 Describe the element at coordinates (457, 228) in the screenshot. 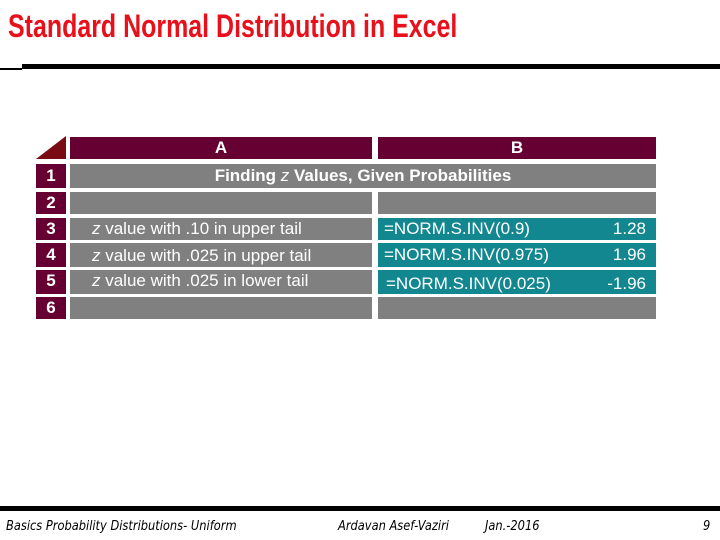

I see `formula-text: =NORM.S.INV(0.9)` at that location.